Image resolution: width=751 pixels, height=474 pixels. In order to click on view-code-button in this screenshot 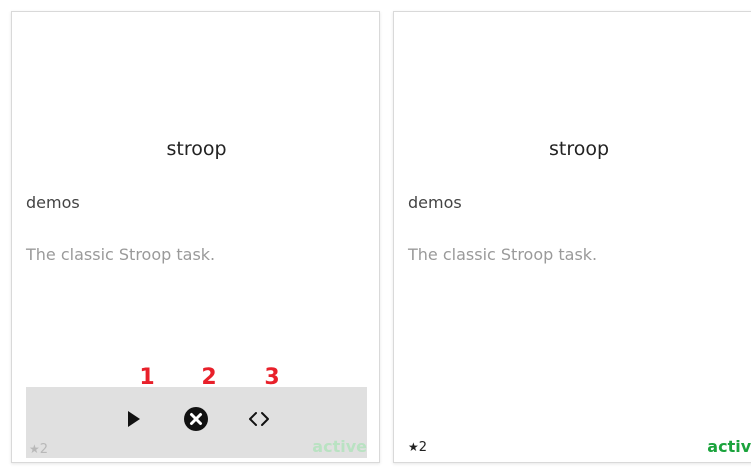, I will do `click(259, 419)`.